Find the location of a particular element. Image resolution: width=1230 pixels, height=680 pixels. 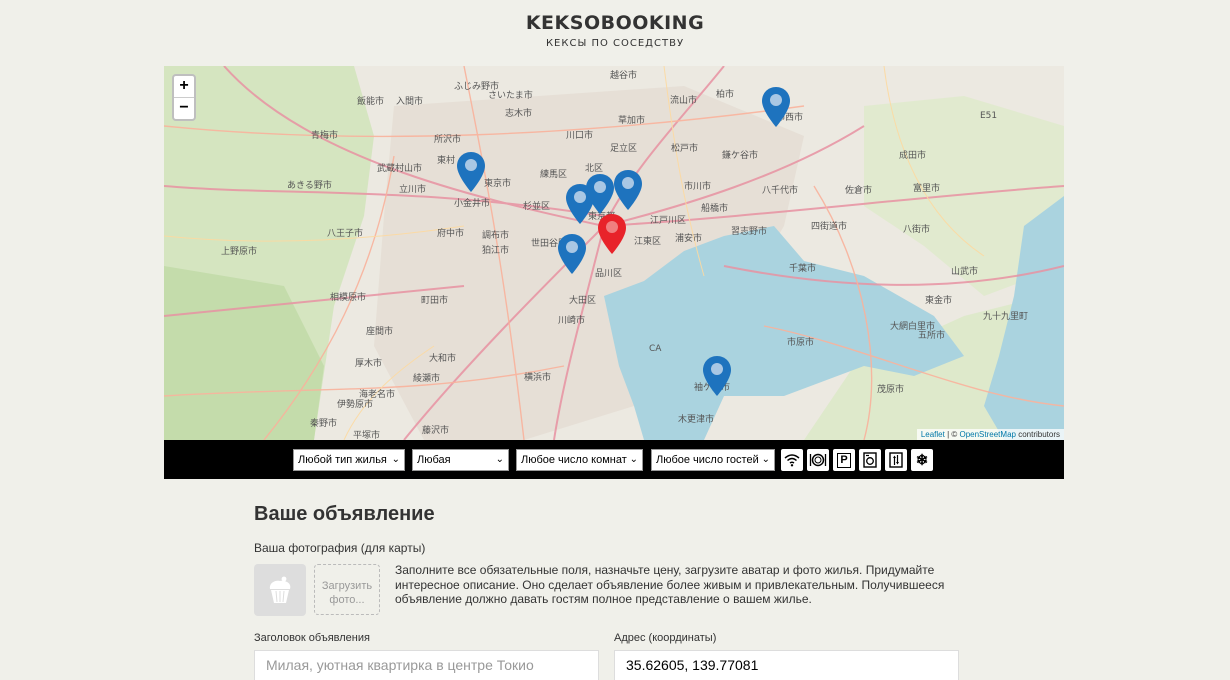

header: KEKSOBOOKING КЕКСЫ ПО СОСЕДСТВУ is located at coordinates (615, 33).